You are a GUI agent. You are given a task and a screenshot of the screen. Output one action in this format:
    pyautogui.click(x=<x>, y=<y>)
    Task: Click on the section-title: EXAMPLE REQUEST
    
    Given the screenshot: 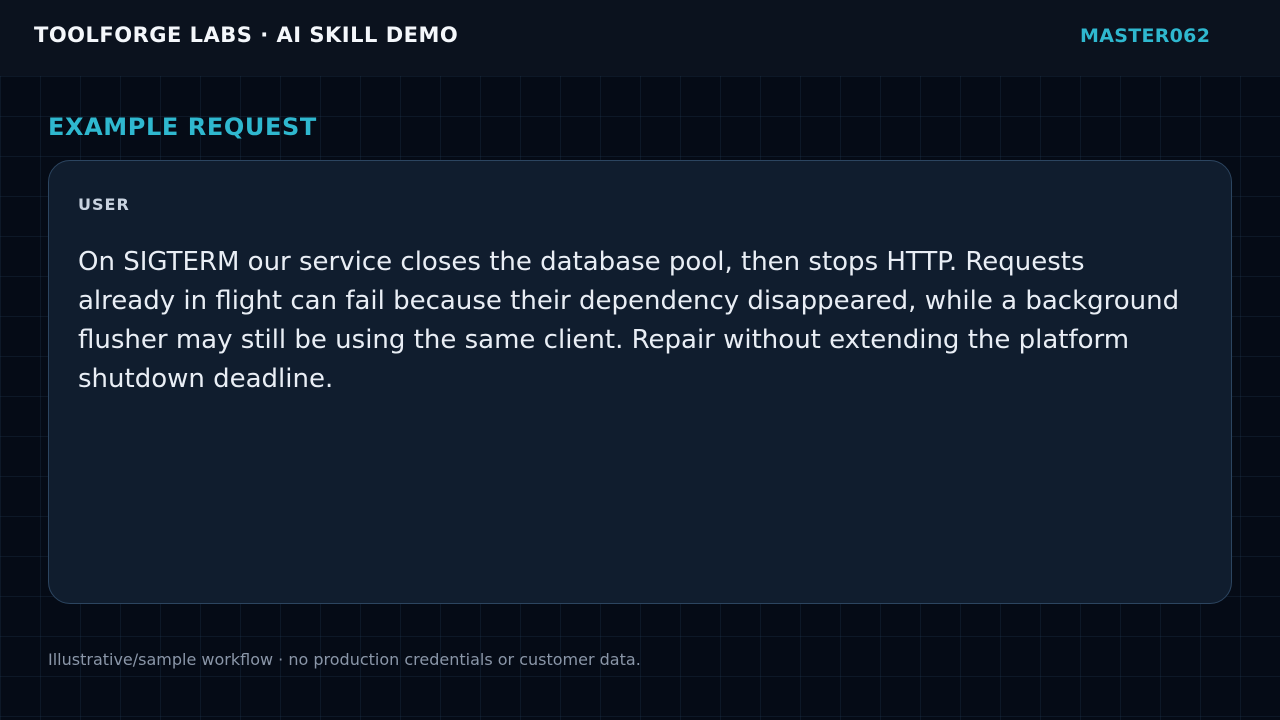 What is the action you would take?
    pyautogui.click(x=182, y=127)
    